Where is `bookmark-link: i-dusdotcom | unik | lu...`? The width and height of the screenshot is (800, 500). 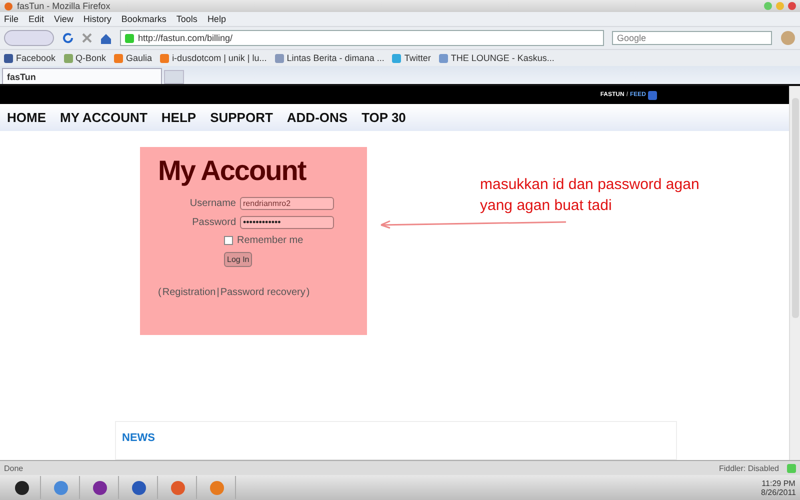
bookmark-link: i-dusdotcom | unik | lu... is located at coordinates (213, 58).